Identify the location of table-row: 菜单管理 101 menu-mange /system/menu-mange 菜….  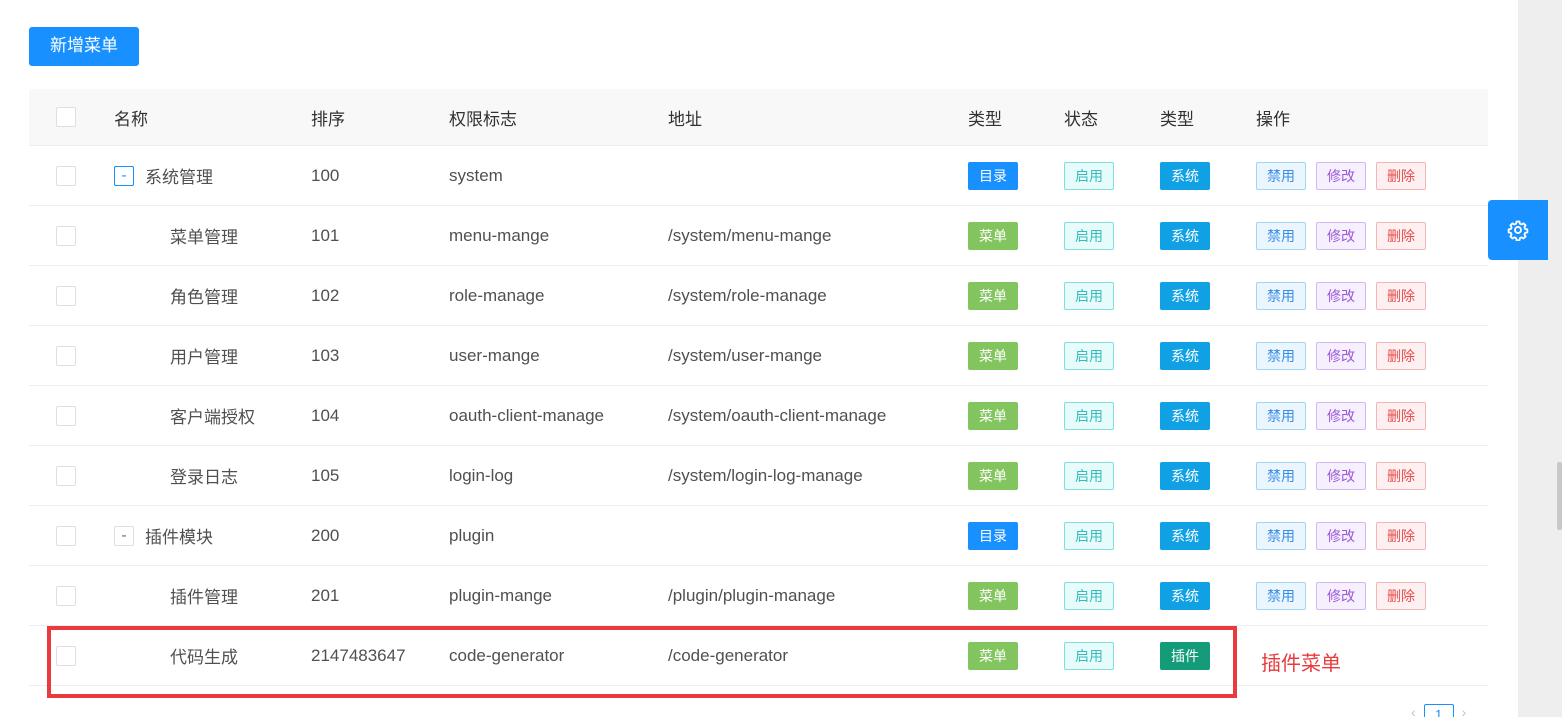
(758, 236).